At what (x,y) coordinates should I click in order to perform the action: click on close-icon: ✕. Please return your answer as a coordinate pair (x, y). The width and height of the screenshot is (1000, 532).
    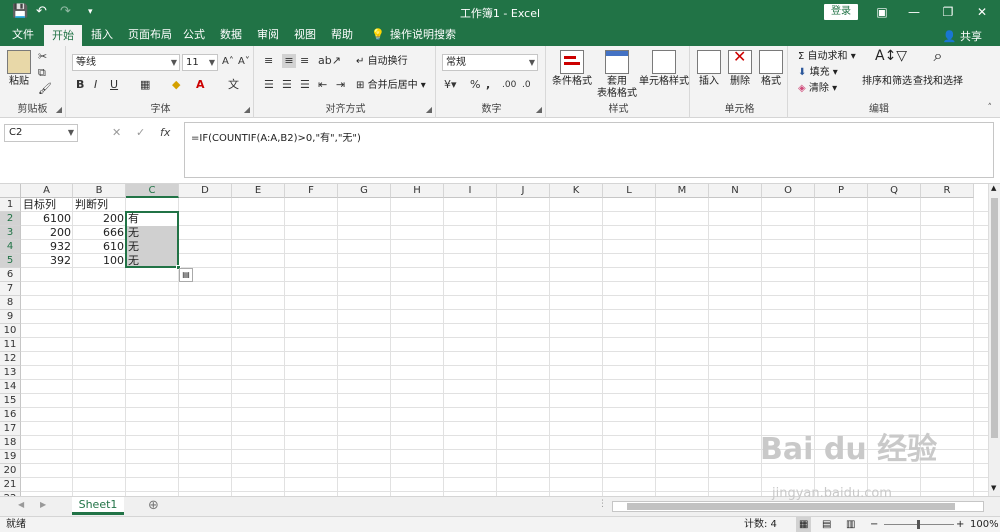
    Looking at the image, I should click on (982, 12).